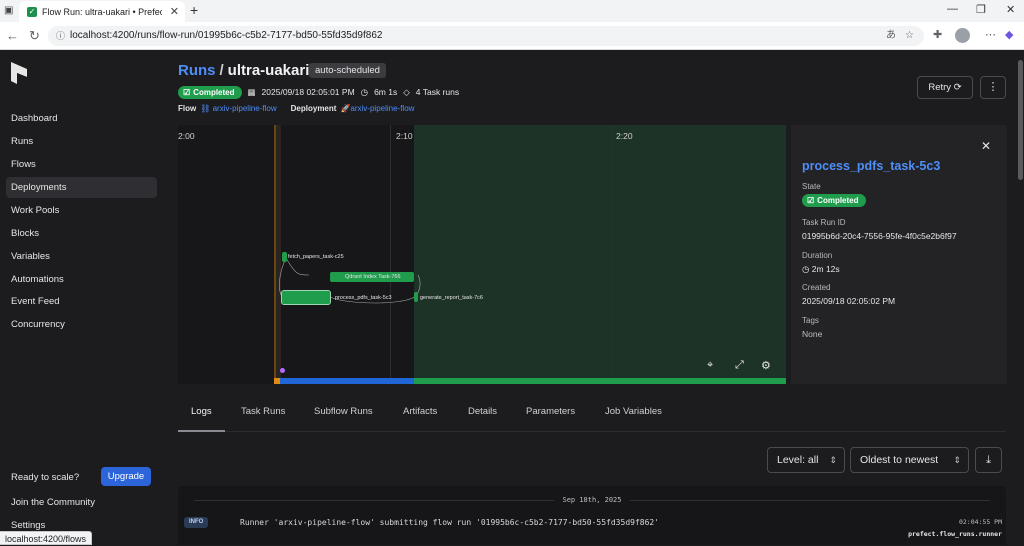 The width and height of the screenshot is (1024, 546). Describe the element at coordinates (81, 279) in the screenshot. I see `sidebar-item-automations: Automations` at that location.